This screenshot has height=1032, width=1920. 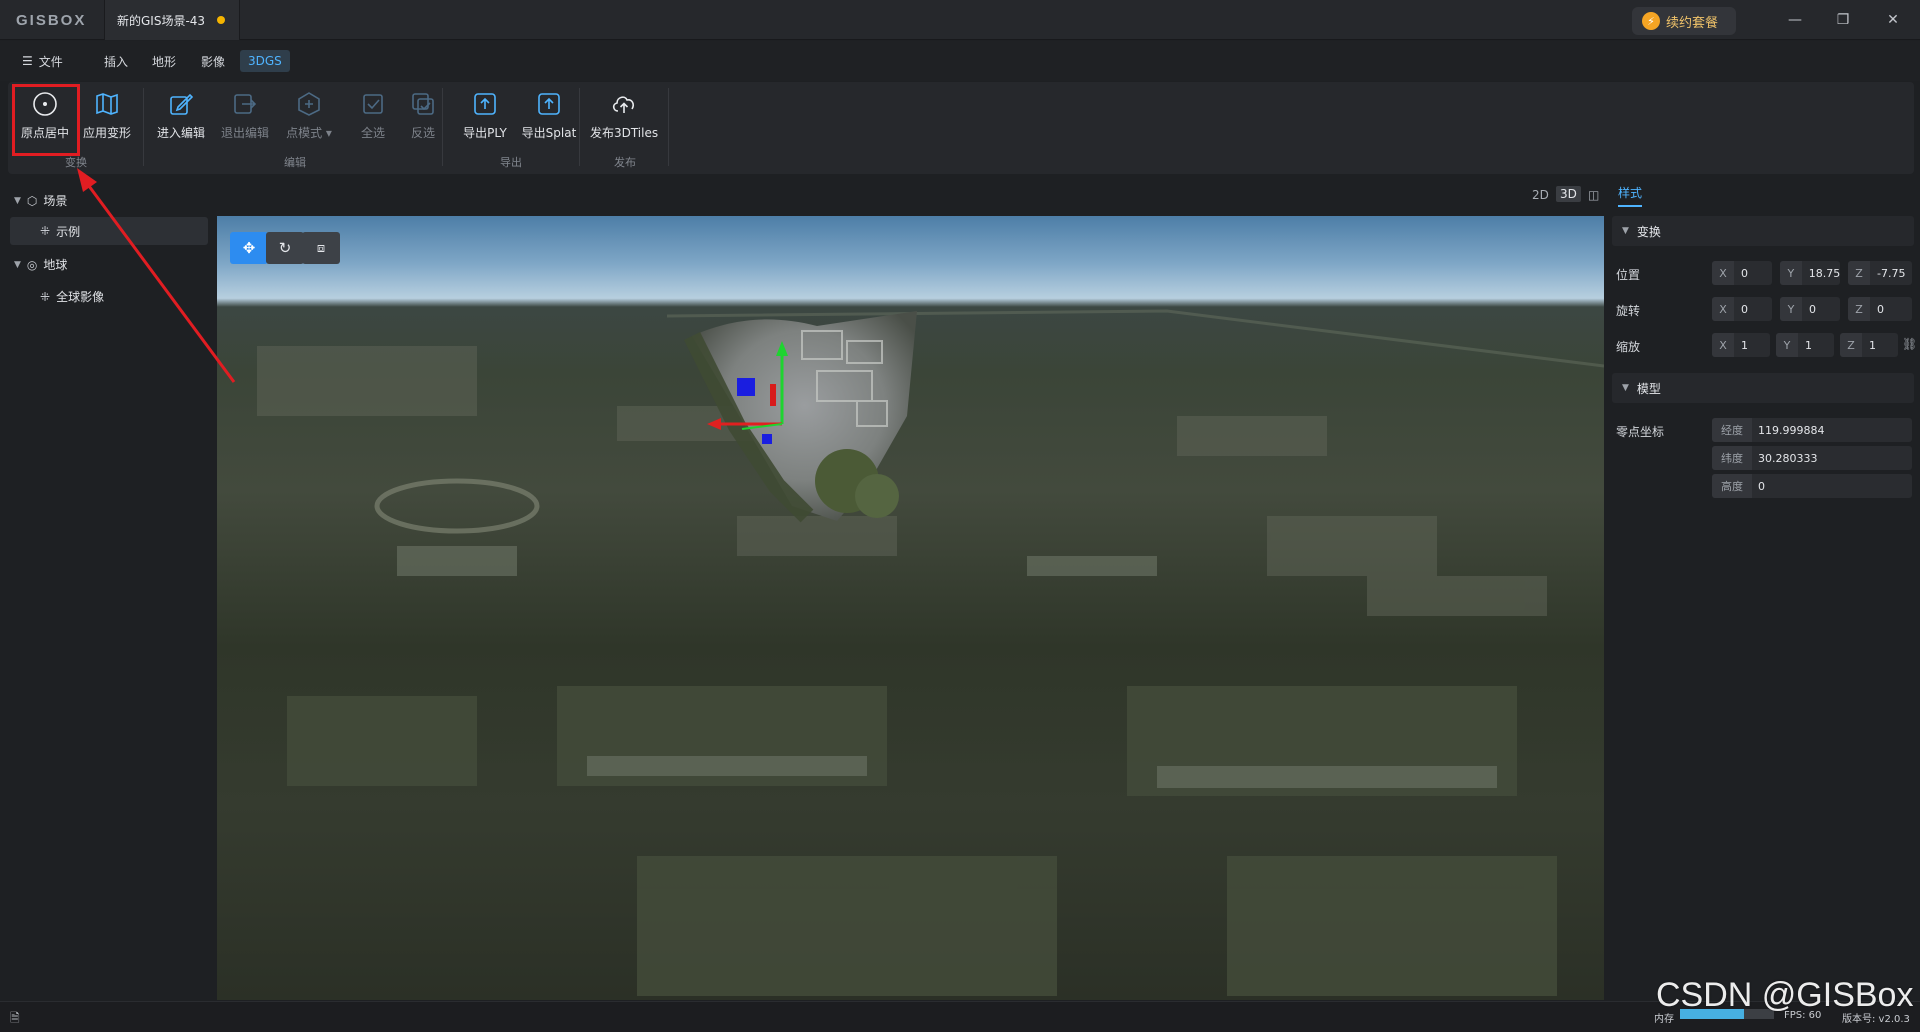 I want to click on rotation-x-field: X0, so click(x=1742, y=309).